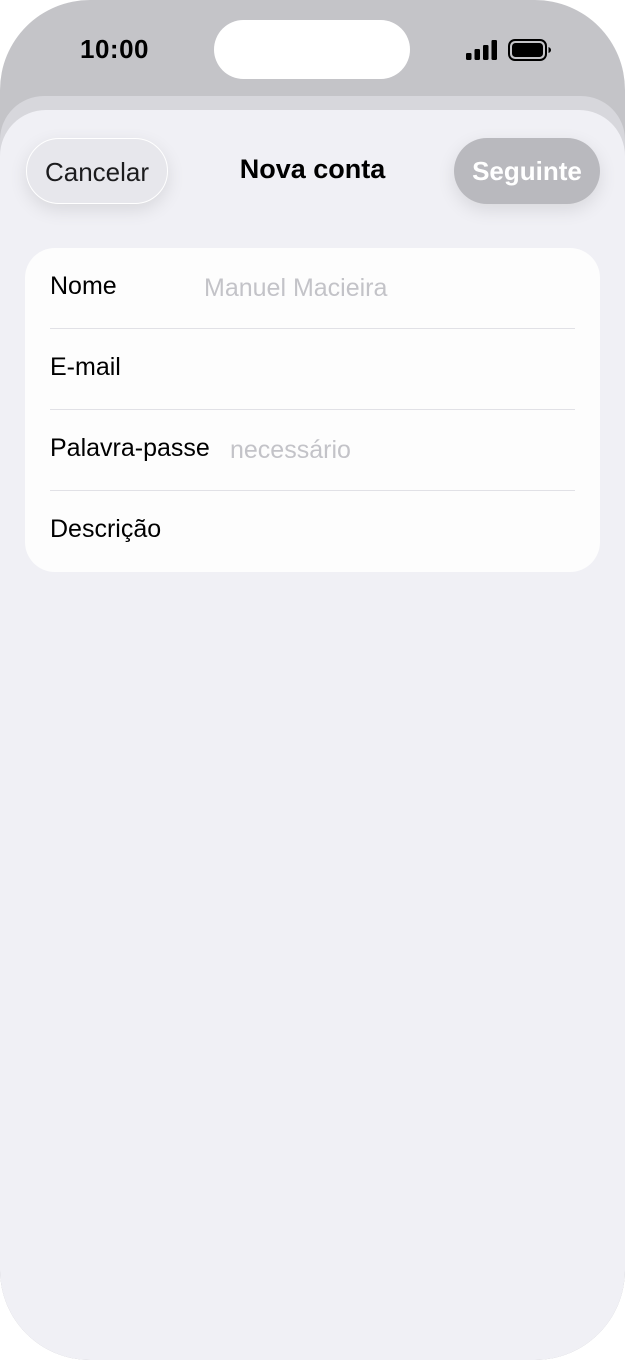 This screenshot has width=625, height=1360. I want to click on form-row-email: E-mail, so click(312, 369).